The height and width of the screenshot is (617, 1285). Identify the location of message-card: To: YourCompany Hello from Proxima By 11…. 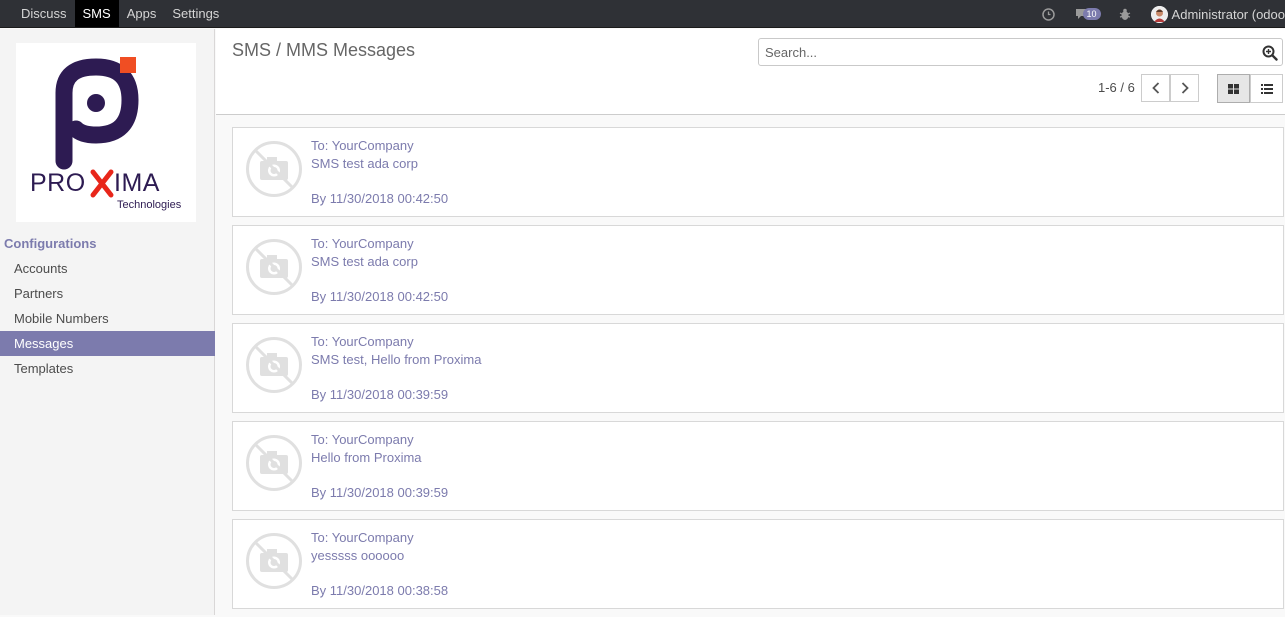
(758, 466).